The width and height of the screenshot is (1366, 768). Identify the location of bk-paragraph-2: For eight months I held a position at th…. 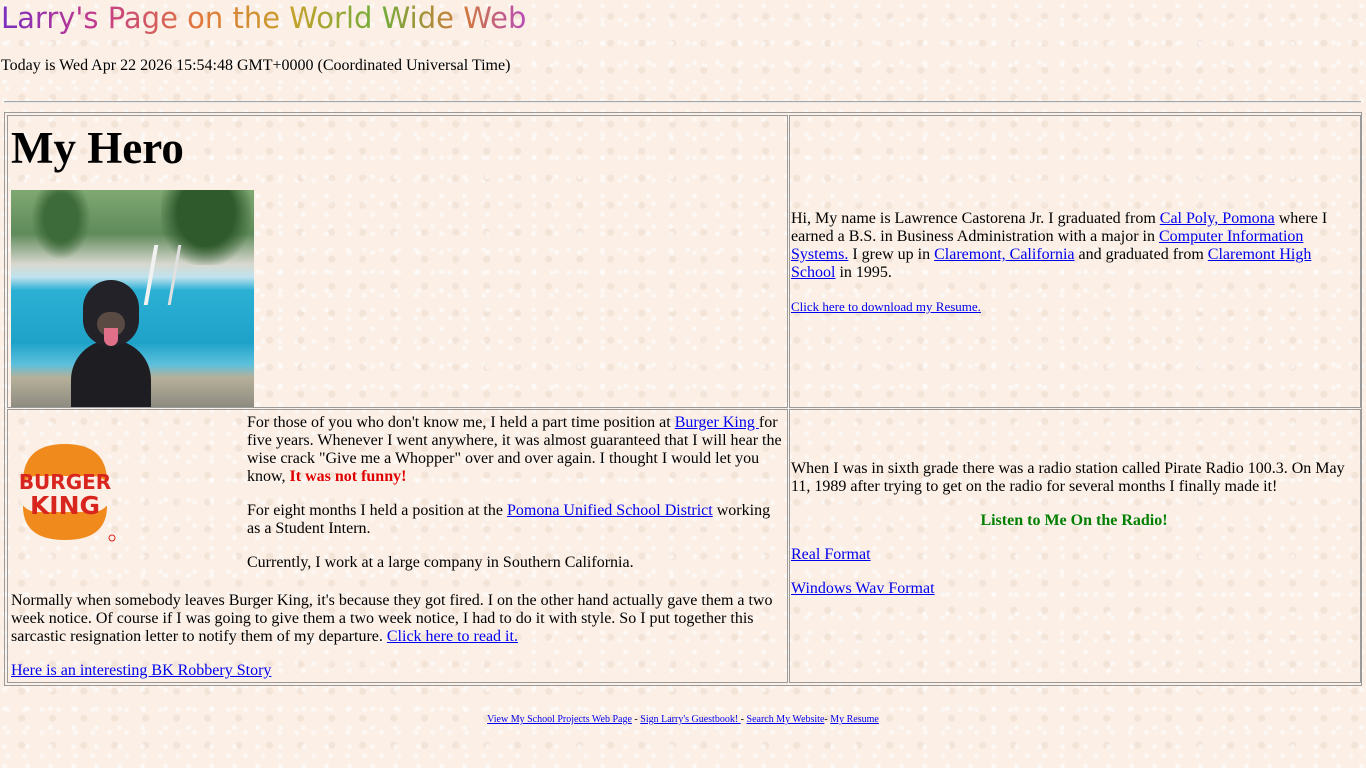
(516, 520).